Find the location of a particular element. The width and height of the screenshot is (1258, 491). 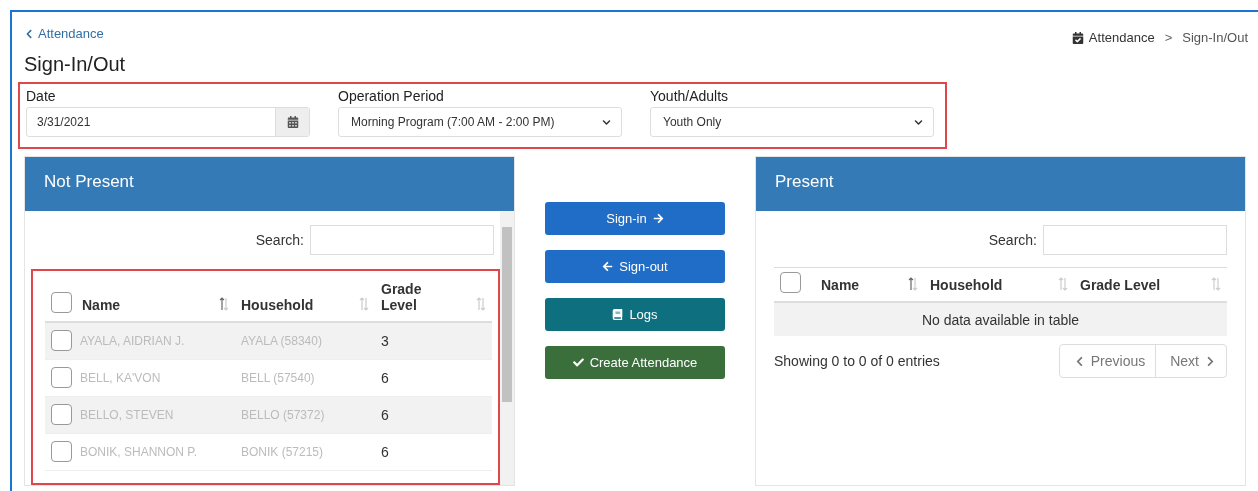

sign-out-button: Sign-out is located at coordinates (635, 266).